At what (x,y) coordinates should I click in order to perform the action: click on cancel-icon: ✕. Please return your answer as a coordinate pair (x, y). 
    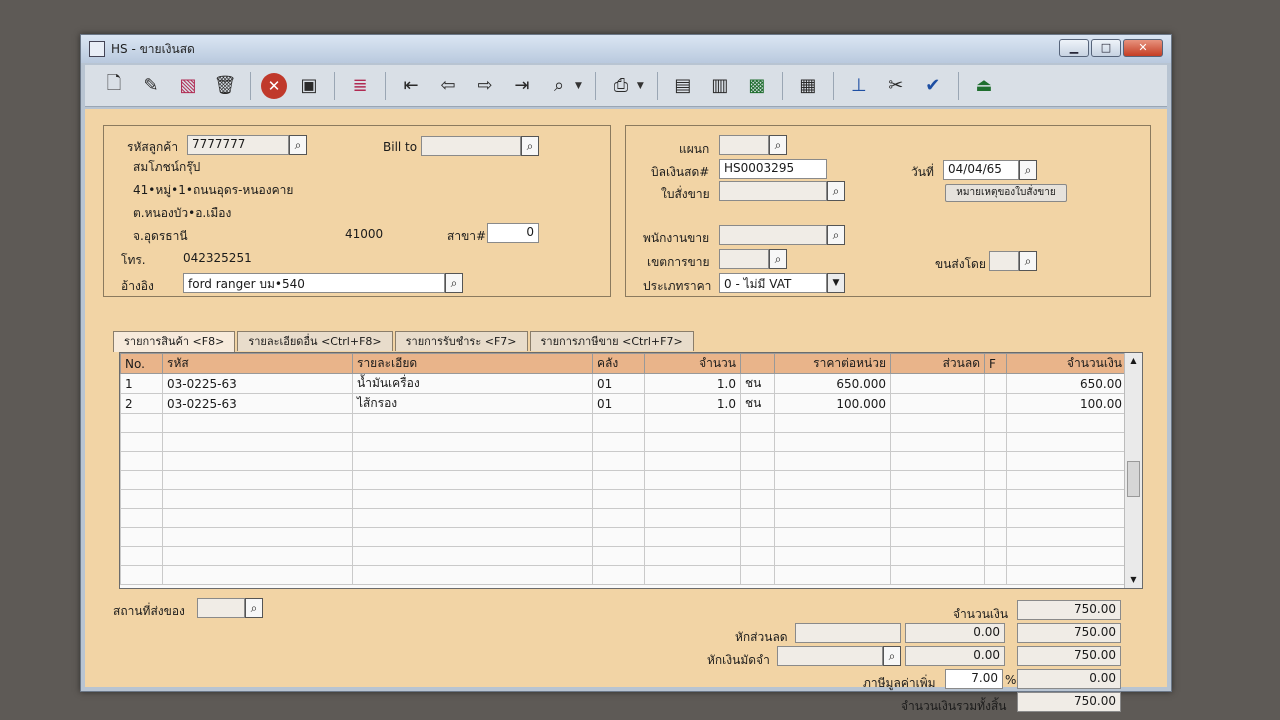
    Looking at the image, I should click on (274, 85).